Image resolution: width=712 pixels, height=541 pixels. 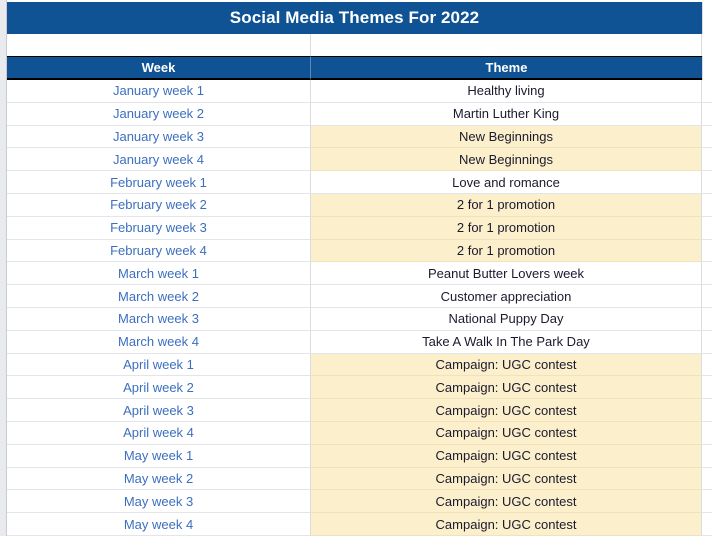 I want to click on header-trailing-cell, so click(x=707, y=68).